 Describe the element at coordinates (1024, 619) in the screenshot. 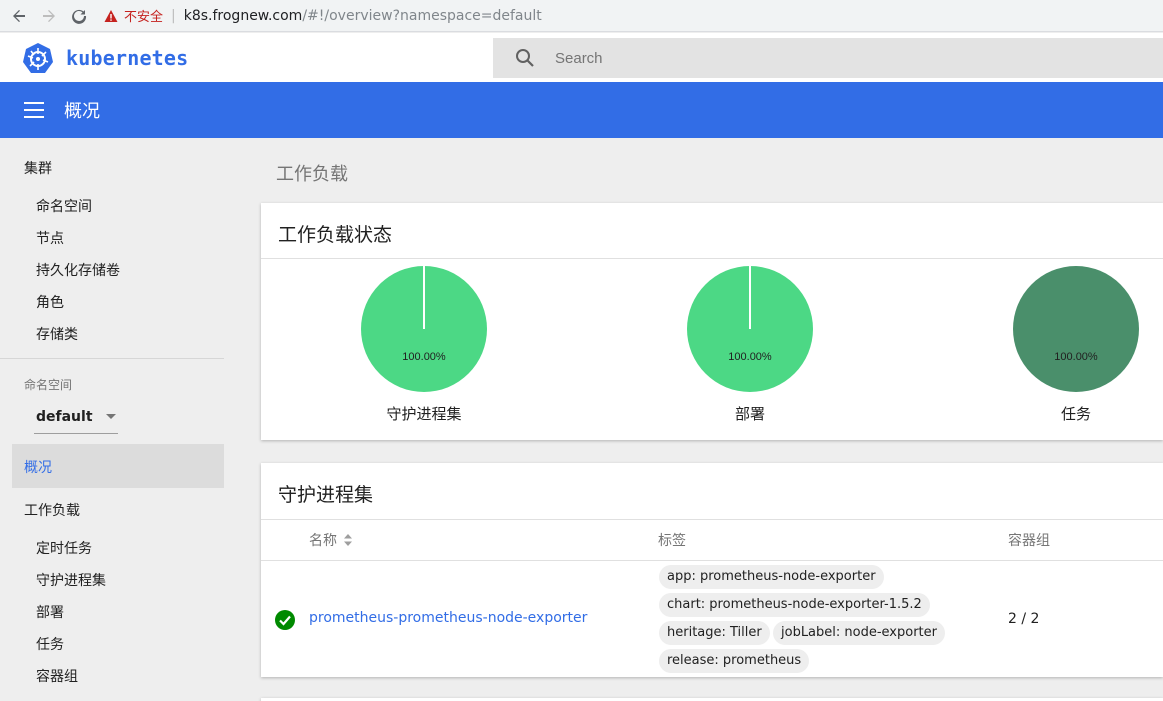

I see `pods-count: 2 / 2` at that location.